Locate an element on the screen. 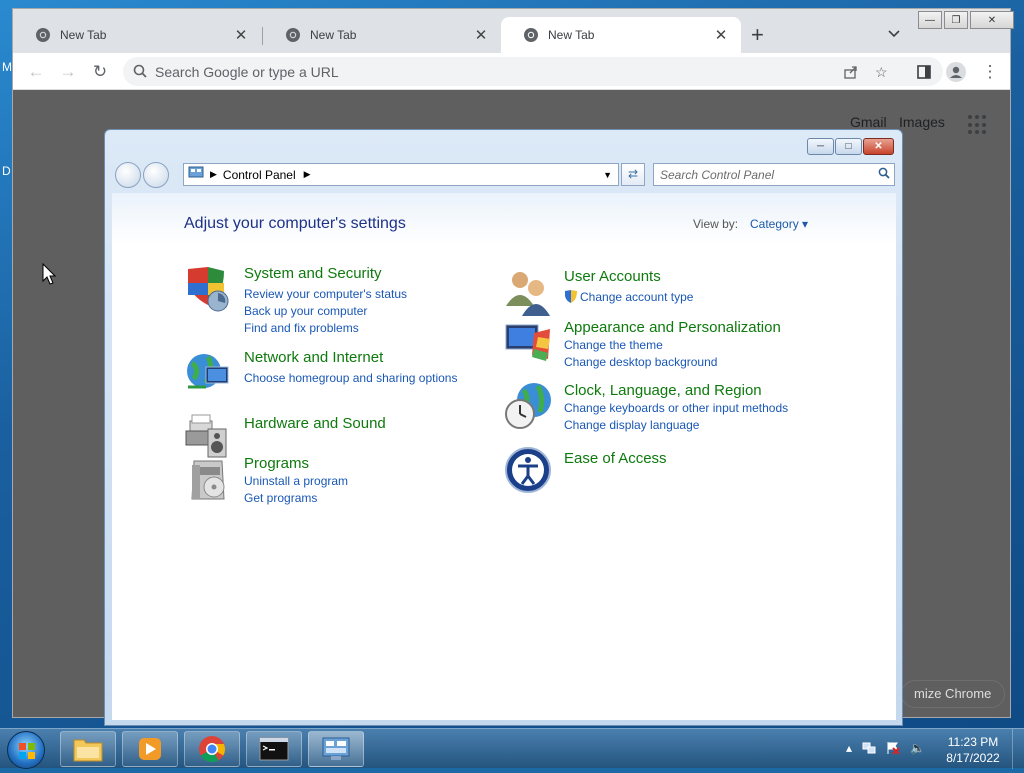 Image resolution: width=1024 pixels, height=773 pixels. cmd-app is located at coordinates (274, 749).